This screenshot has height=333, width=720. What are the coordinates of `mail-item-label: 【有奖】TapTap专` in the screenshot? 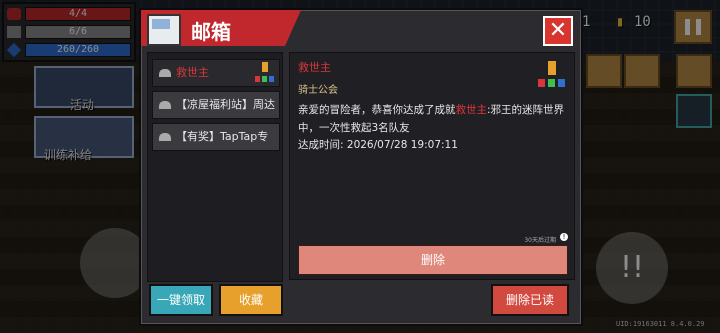 It's located at (222, 136).